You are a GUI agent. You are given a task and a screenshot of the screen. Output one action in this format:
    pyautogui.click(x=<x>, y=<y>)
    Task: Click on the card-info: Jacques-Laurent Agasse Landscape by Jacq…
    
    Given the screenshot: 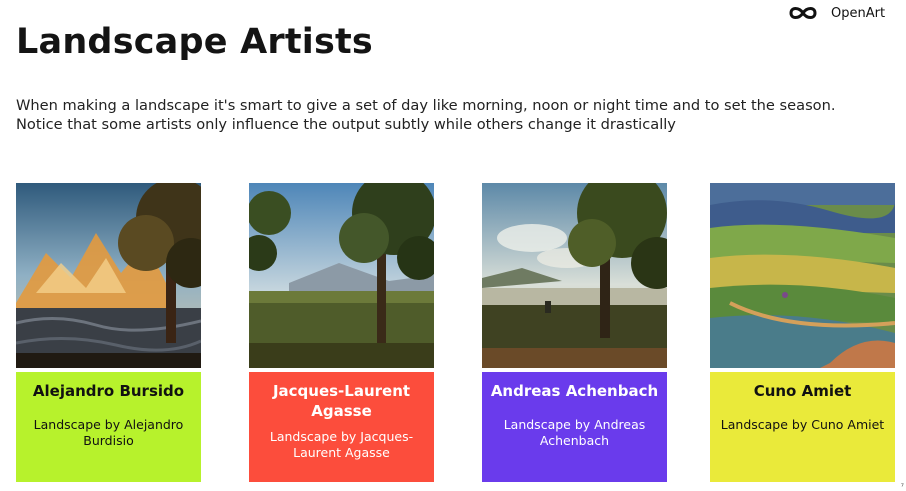 What is the action you would take?
    pyautogui.click(x=341, y=427)
    